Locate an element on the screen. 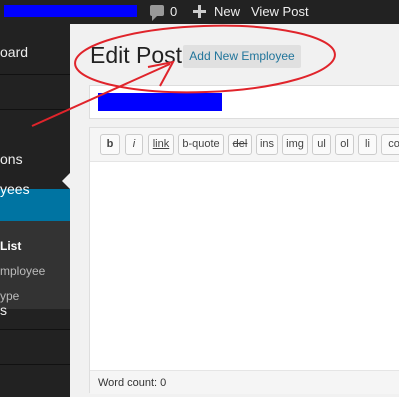 This screenshot has height=397, width=399. annotation-ellipse is located at coordinates (205, 59).